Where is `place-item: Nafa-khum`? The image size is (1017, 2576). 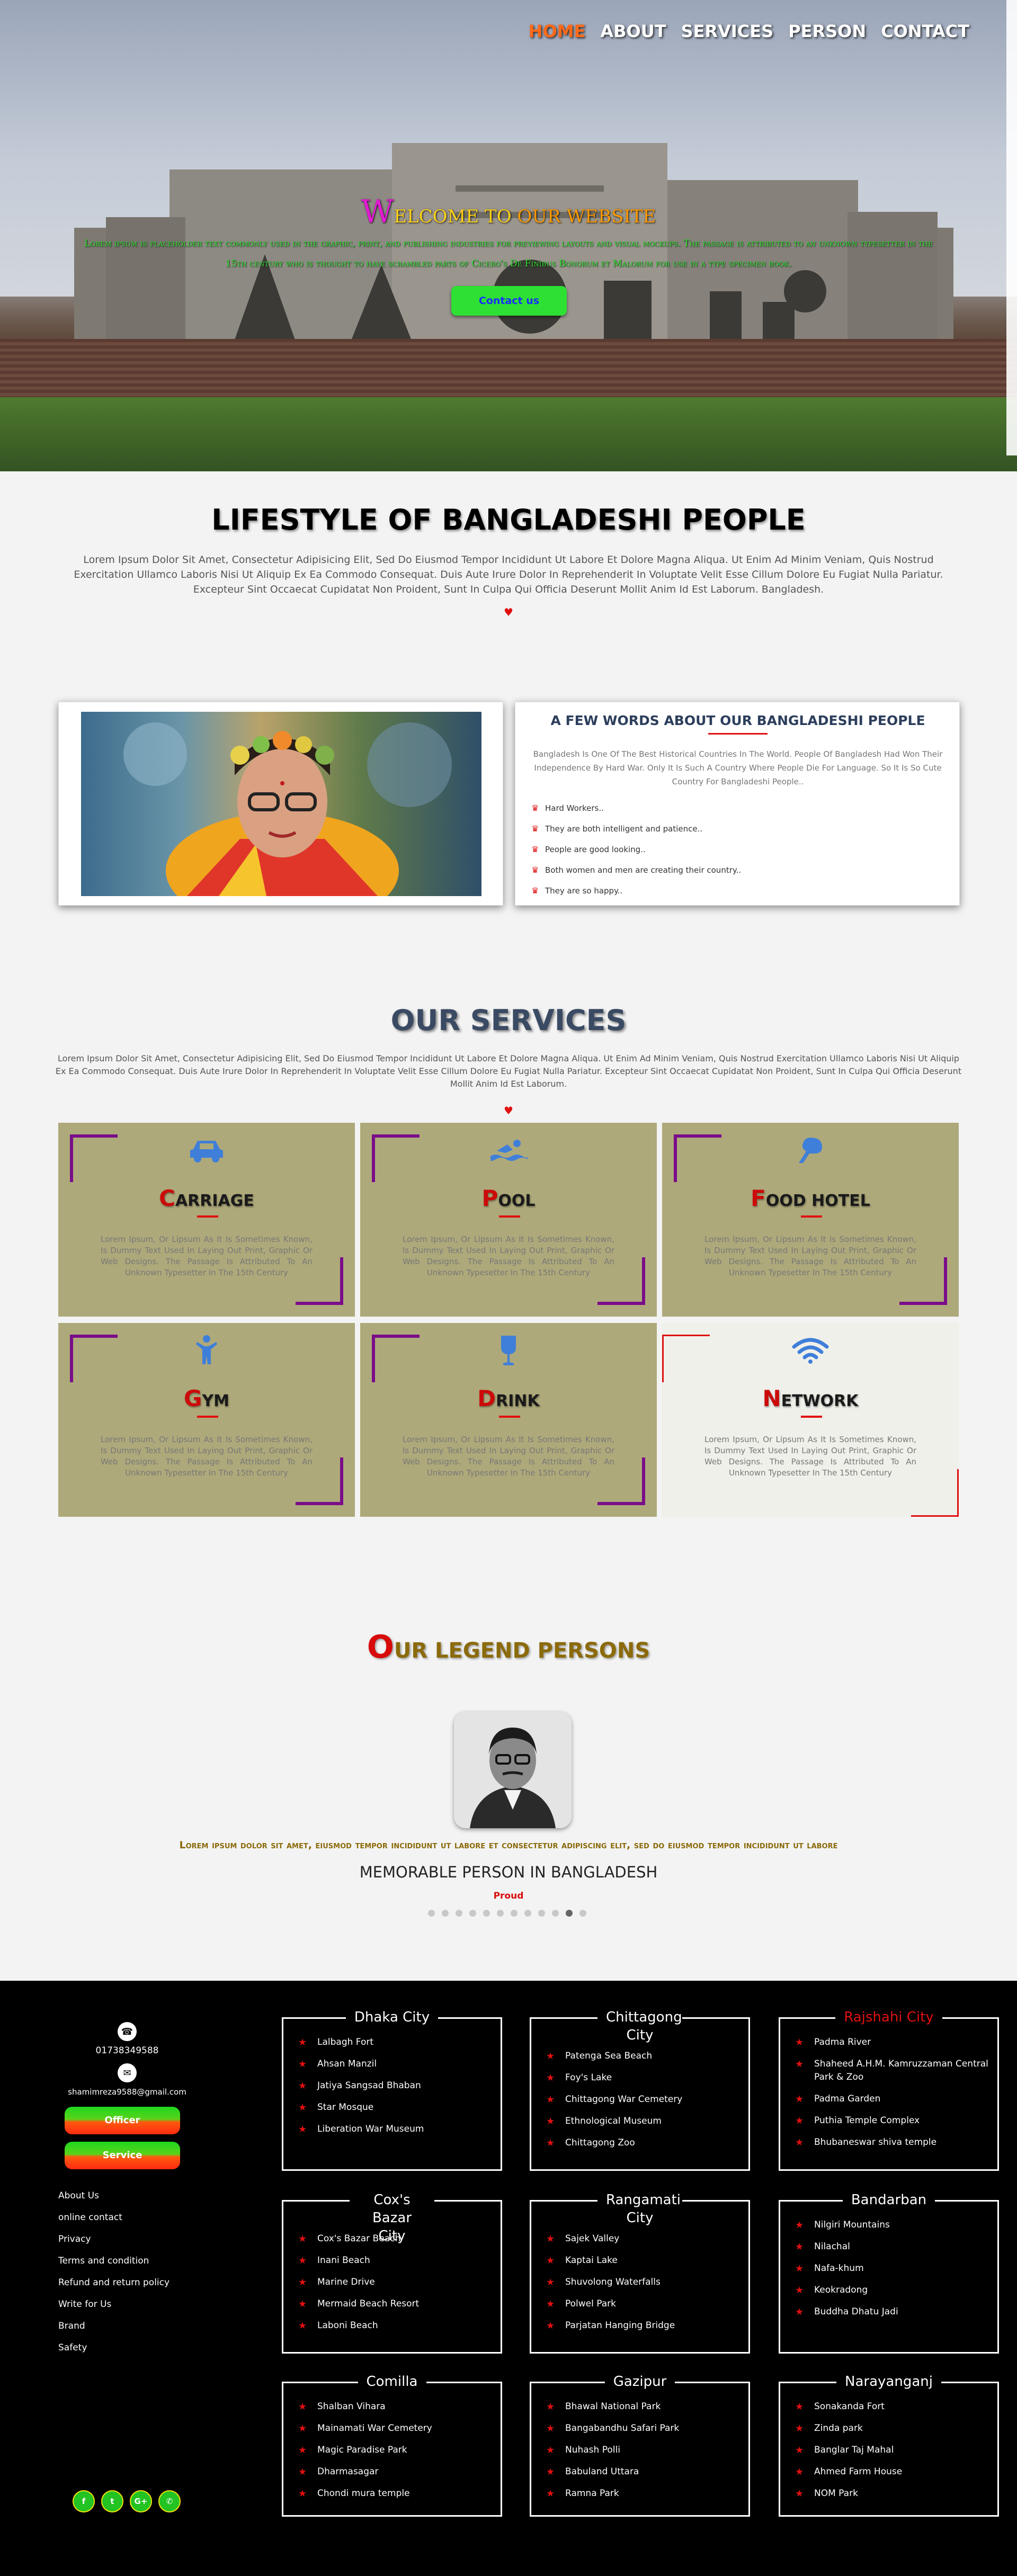 place-item: Nafa-khum is located at coordinates (846, 2268).